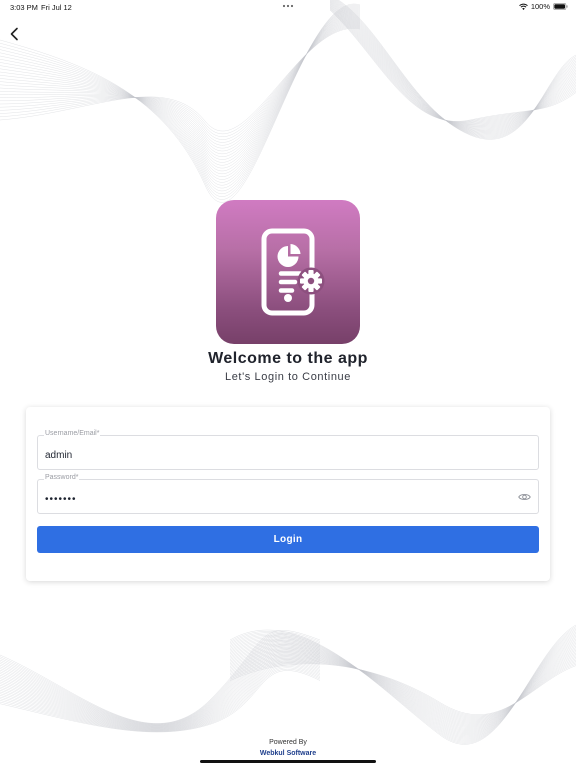 This screenshot has width=576, height=768. What do you see at coordinates (540, 6) in the screenshot?
I see `battery-percentage: 100%` at bounding box center [540, 6].